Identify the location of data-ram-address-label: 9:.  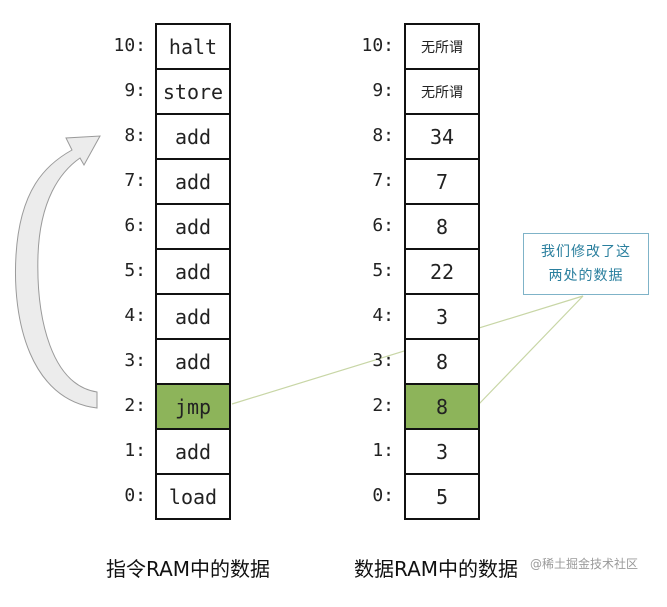
(383, 90).